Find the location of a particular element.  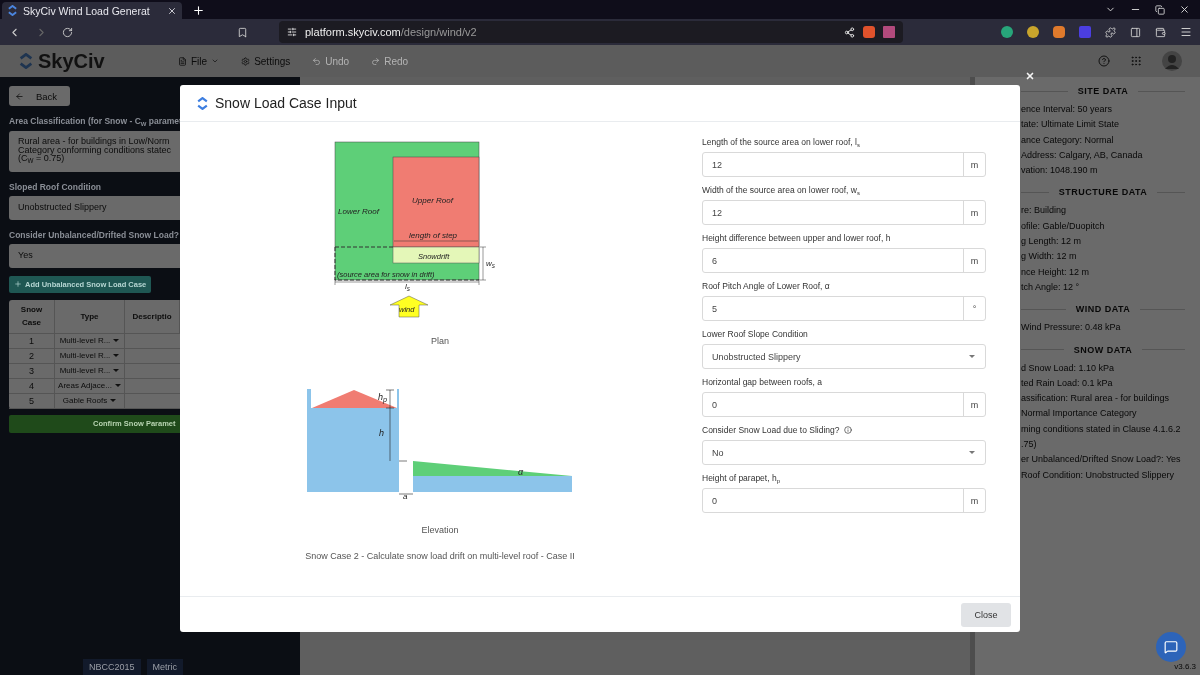

info-icon is located at coordinates (847, 430).